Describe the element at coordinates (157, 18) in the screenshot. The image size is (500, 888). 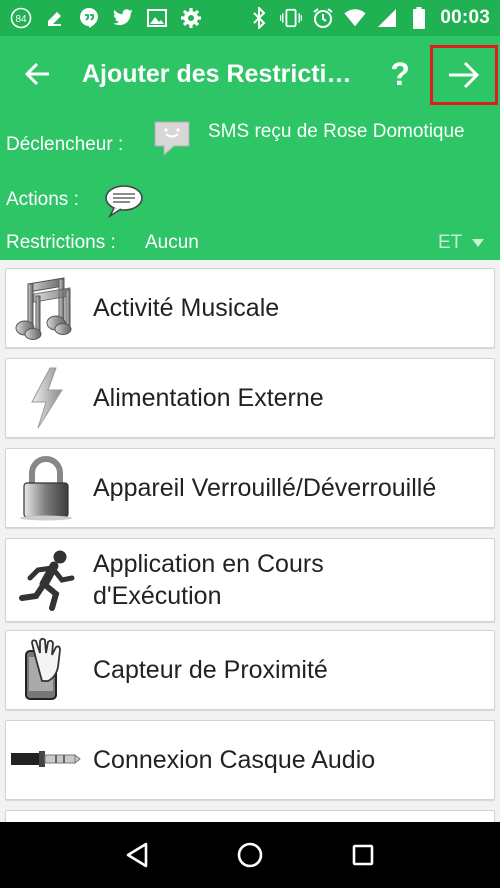
I see `image-icon` at that location.